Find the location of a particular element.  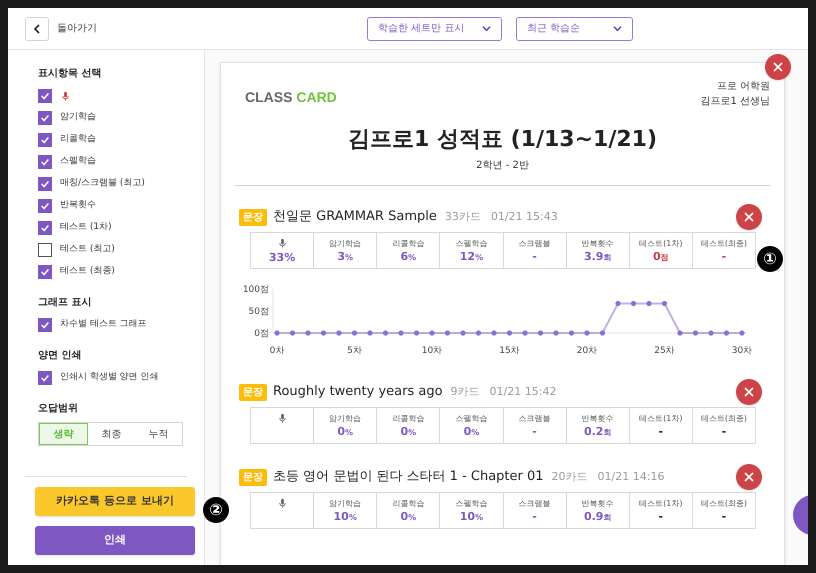

metric-value: 3.9회 is located at coordinates (598, 256).